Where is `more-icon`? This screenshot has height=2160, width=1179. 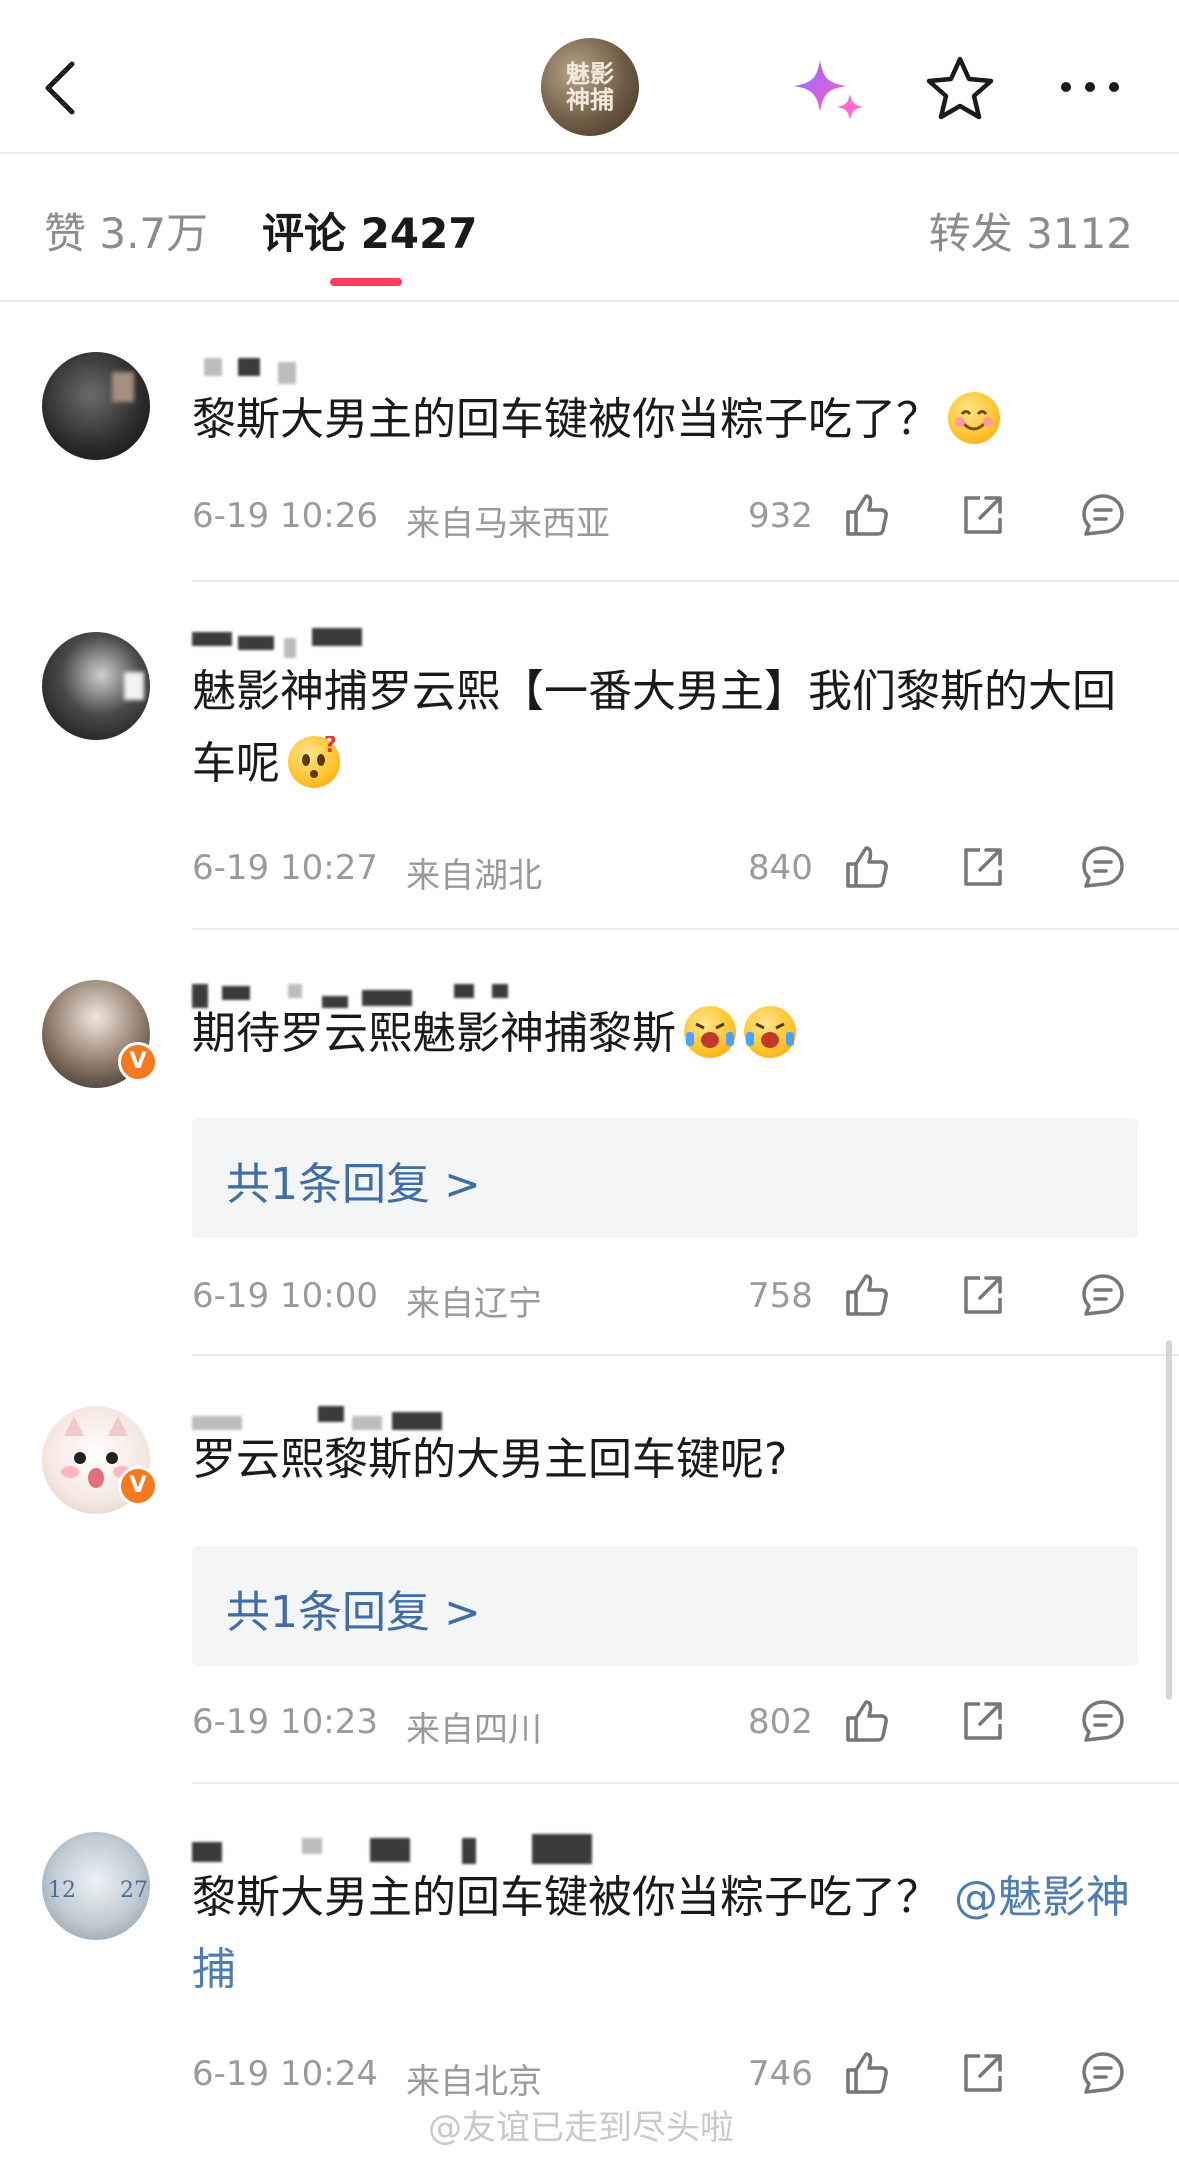 more-icon is located at coordinates (1090, 87).